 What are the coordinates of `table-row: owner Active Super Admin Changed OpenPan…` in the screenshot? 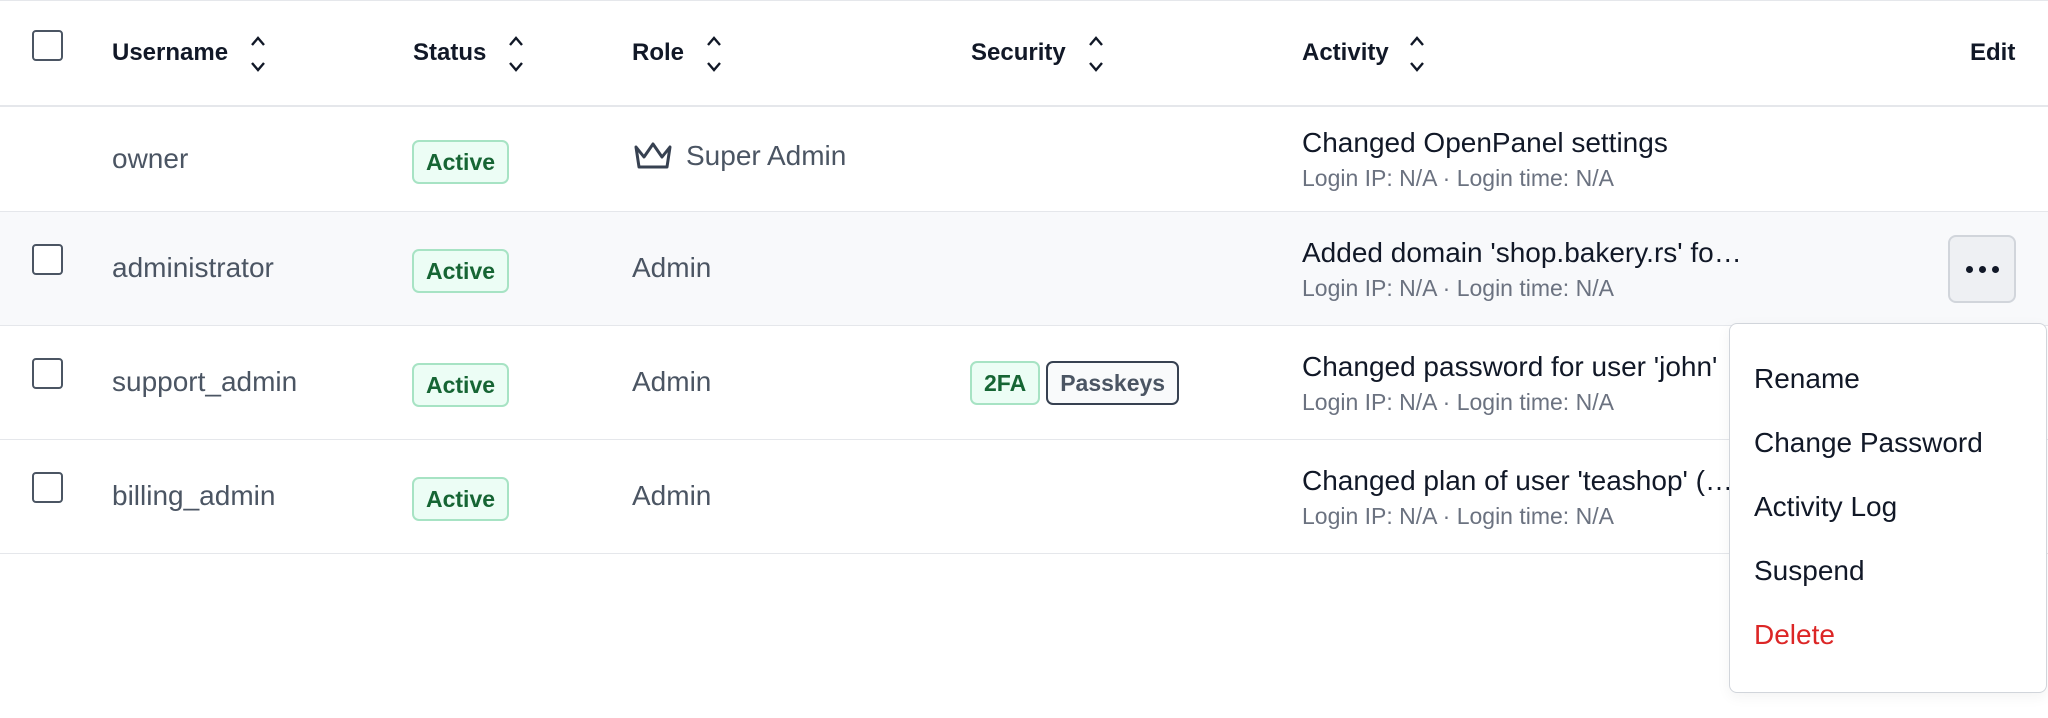 It's located at (1024, 159).